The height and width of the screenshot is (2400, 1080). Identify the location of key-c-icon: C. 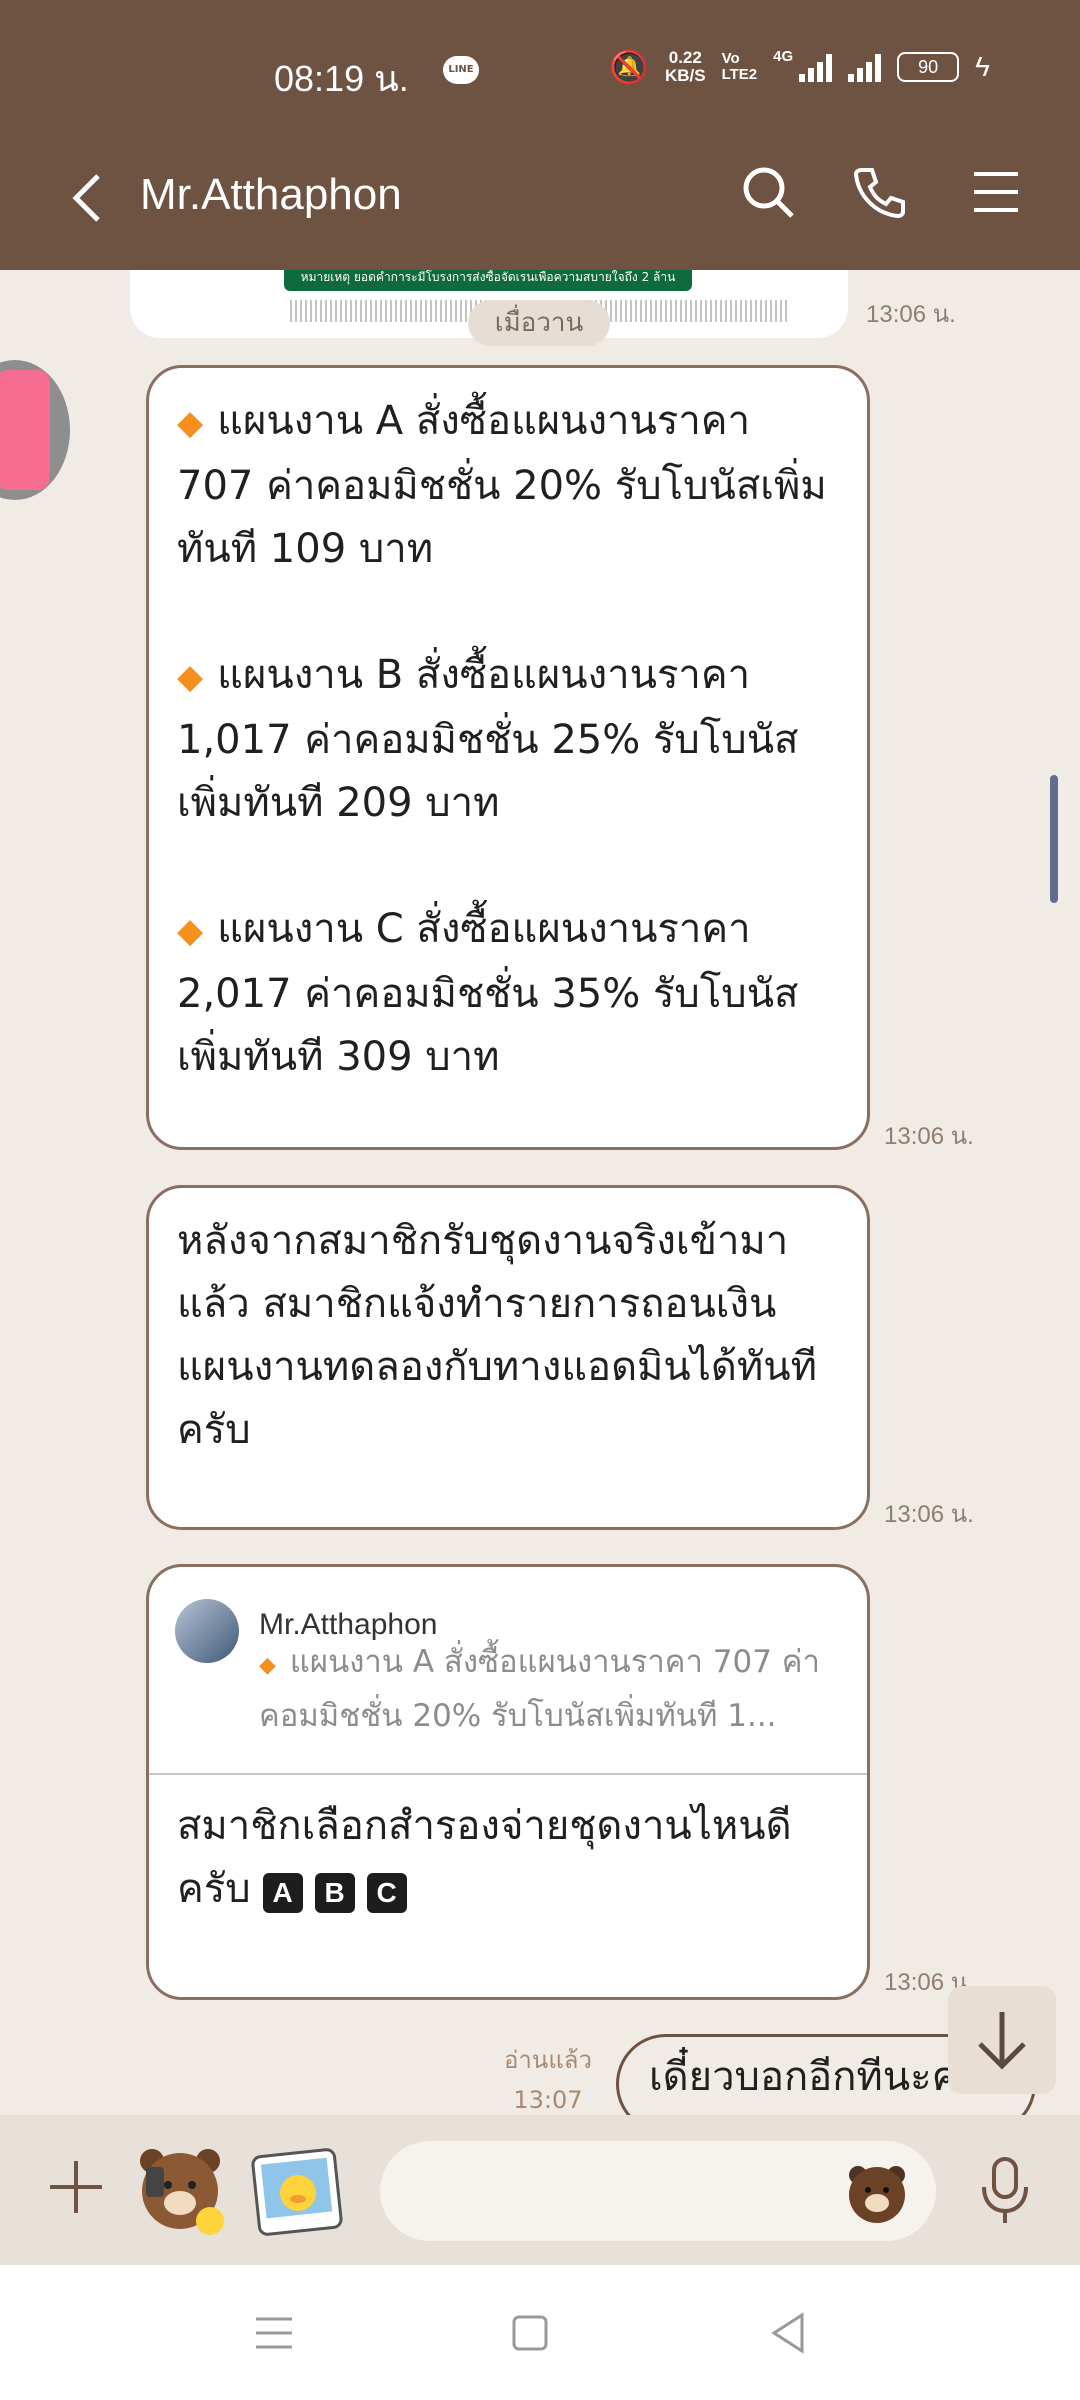
(386, 1893).